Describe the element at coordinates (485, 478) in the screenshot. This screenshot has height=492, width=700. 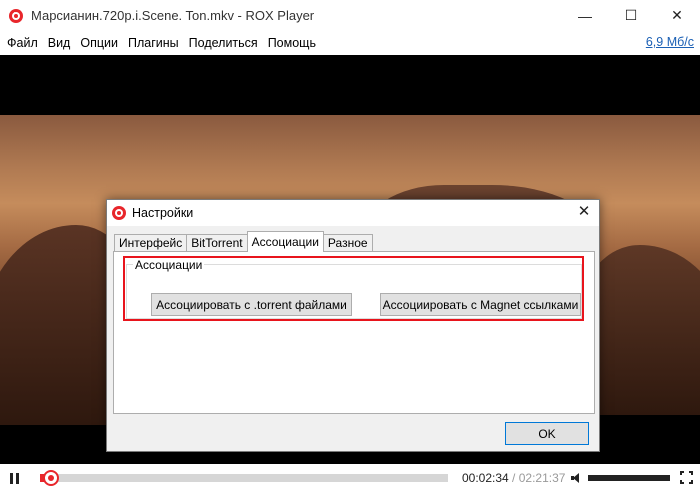
I see `time-current: 00:02:34` at that location.